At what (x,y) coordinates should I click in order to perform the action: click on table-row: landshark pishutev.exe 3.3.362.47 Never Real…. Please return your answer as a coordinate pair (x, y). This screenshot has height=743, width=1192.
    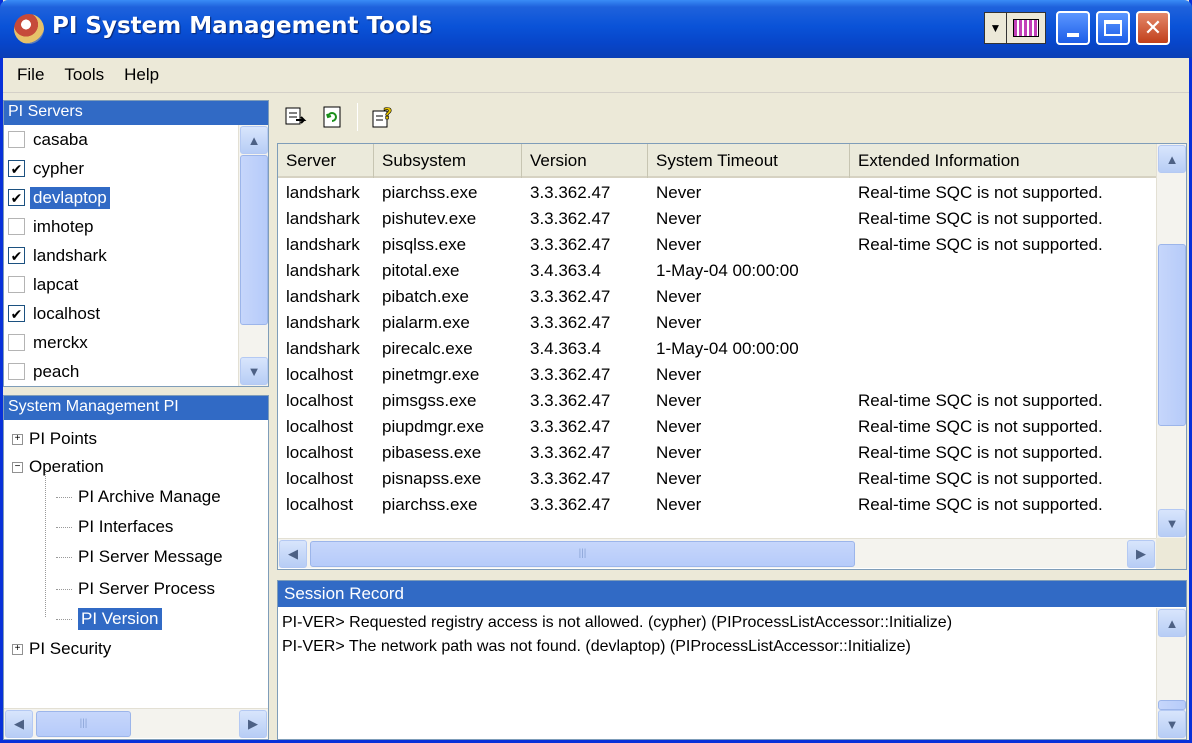
    Looking at the image, I should click on (719, 219).